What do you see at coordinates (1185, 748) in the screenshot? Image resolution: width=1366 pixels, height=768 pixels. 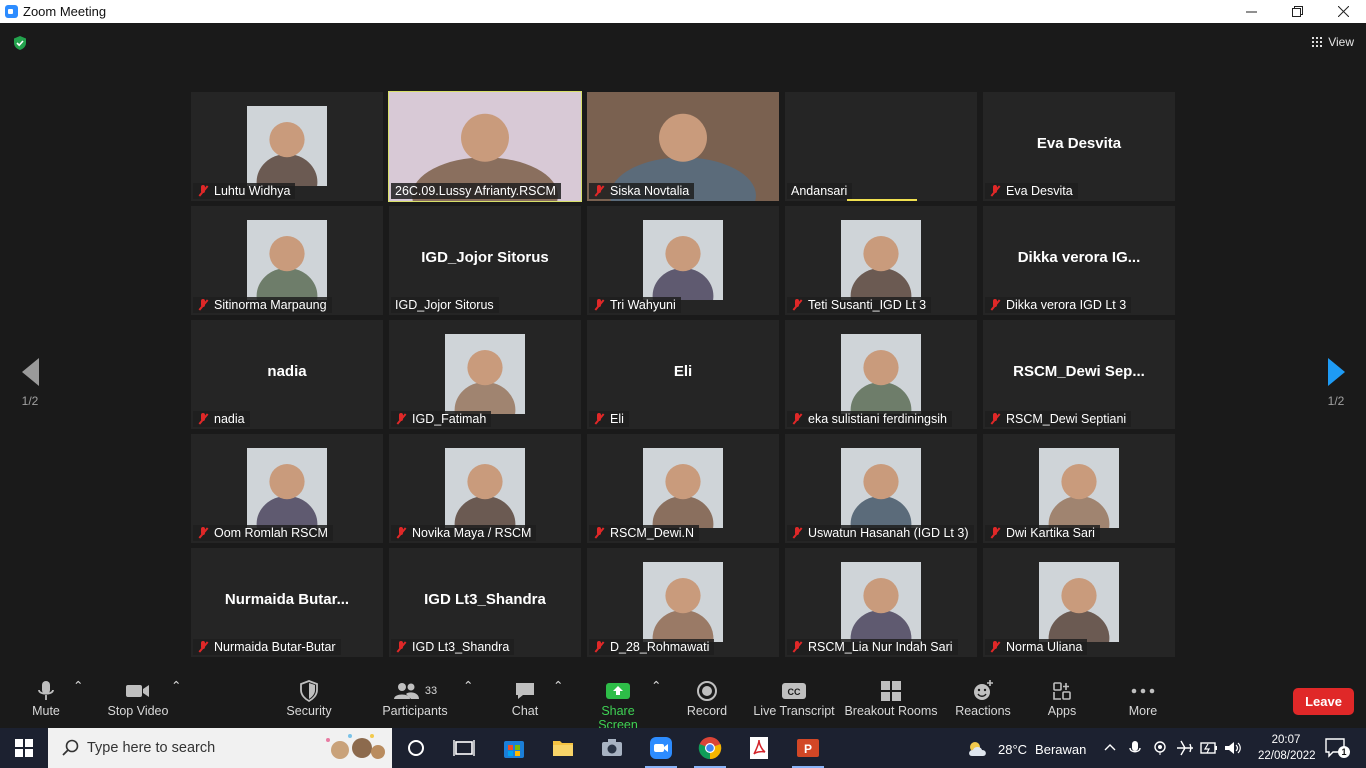 I see `airplane-mode-icon` at bounding box center [1185, 748].